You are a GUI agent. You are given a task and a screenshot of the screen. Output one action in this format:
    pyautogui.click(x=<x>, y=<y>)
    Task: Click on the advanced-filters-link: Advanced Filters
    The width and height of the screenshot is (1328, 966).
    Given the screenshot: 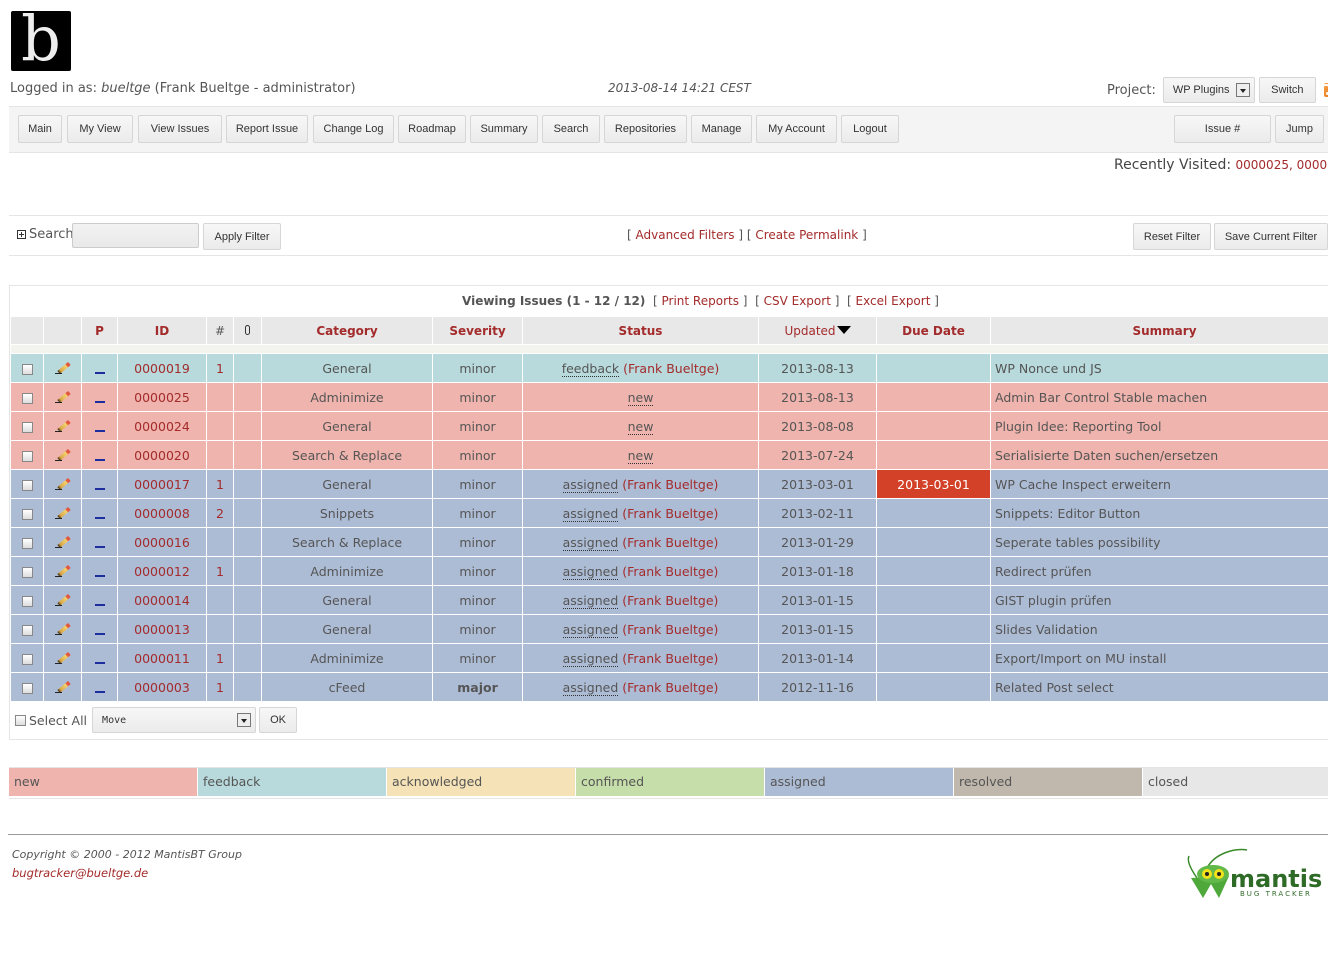 What is the action you would take?
    pyautogui.click(x=685, y=235)
    